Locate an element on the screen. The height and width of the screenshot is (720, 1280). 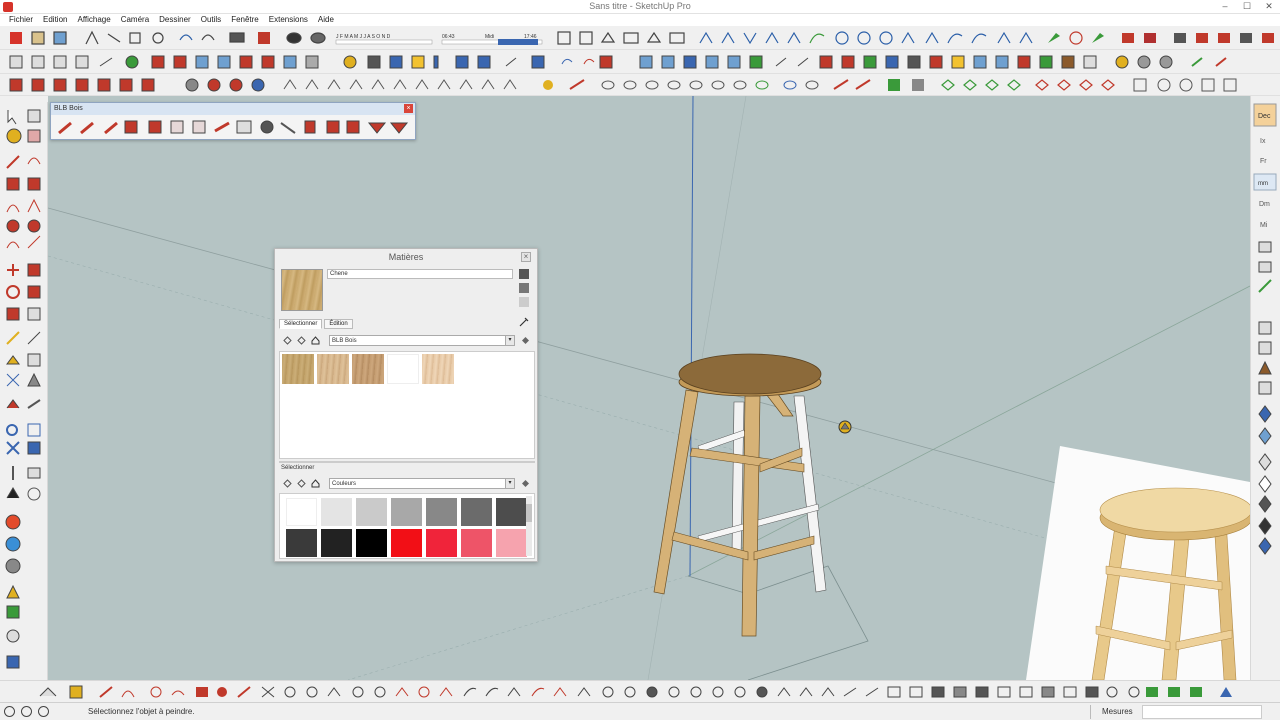
tab-edit: Édition is located at coordinates (338, 324).